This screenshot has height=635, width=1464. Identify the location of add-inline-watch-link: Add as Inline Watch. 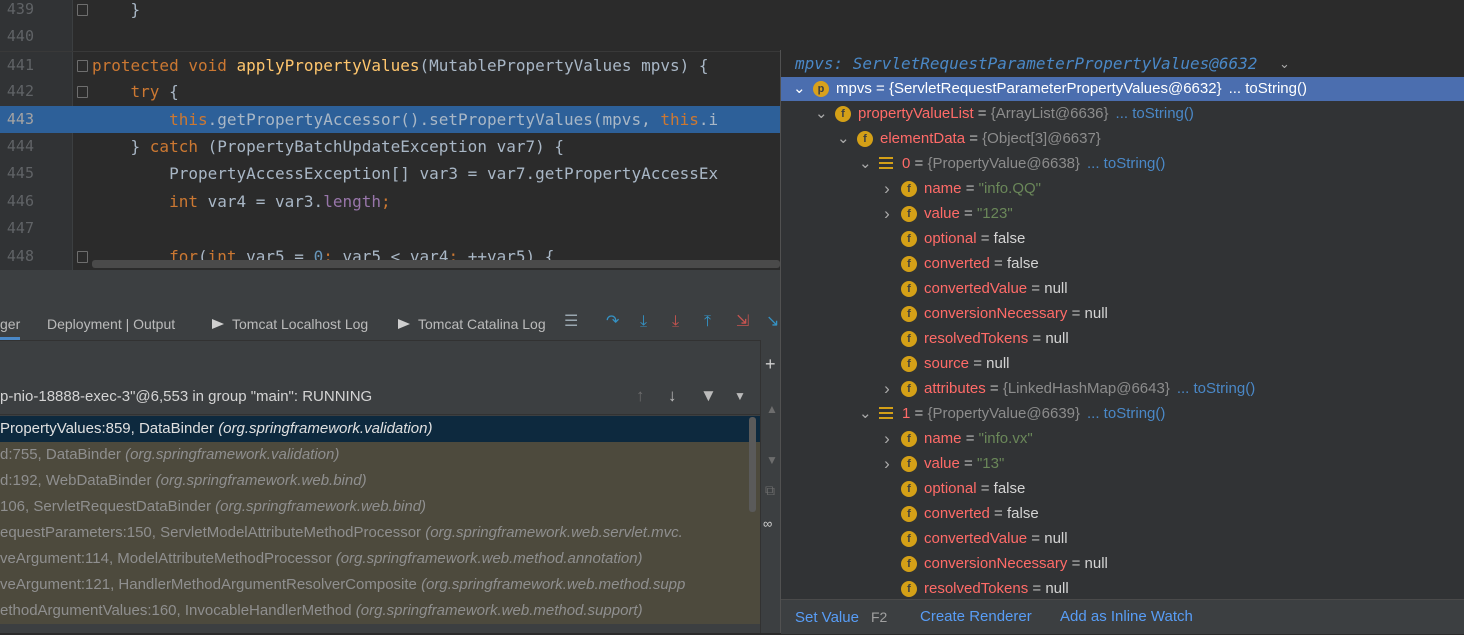
(1126, 617).